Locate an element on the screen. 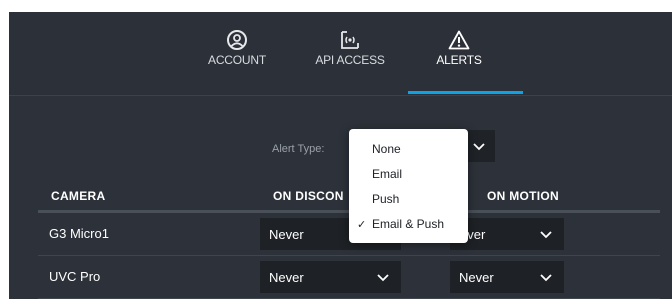 This screenshot has height=299, width=672. dropdown-option-email-push: Email & Push is located at coordinates (408, 224).